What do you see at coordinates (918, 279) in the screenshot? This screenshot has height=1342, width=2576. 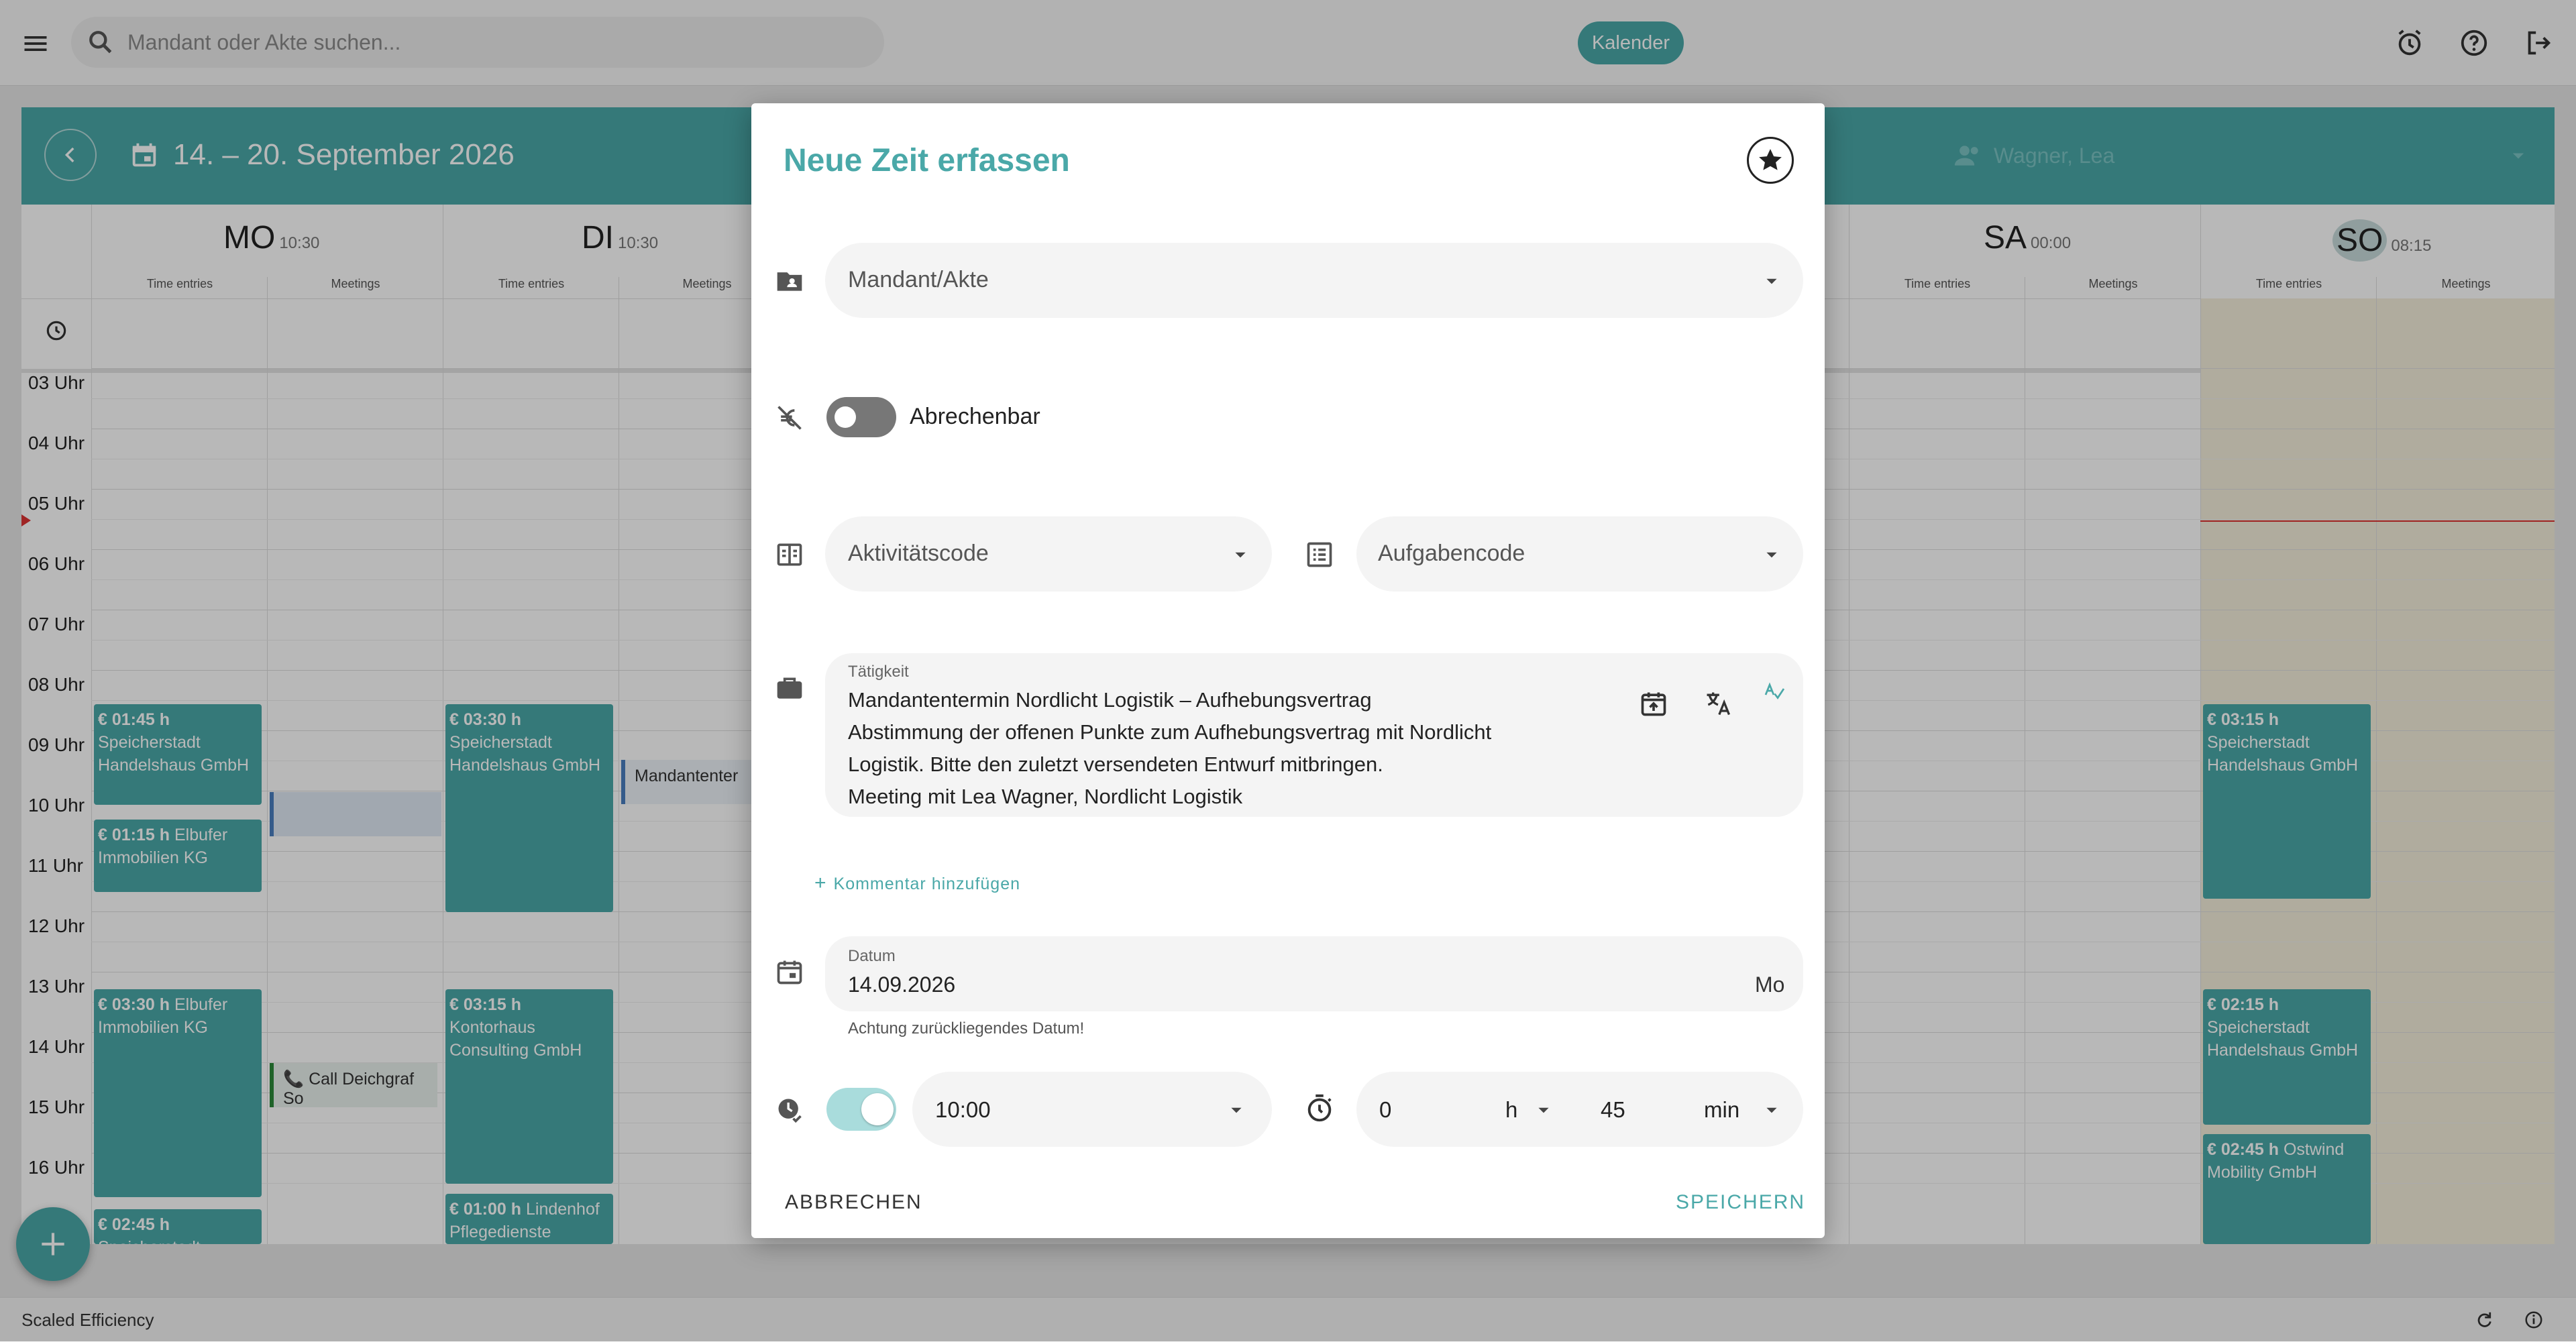 I see `mandant-label: Mandant/Akte` at bounding box center [918, 279].